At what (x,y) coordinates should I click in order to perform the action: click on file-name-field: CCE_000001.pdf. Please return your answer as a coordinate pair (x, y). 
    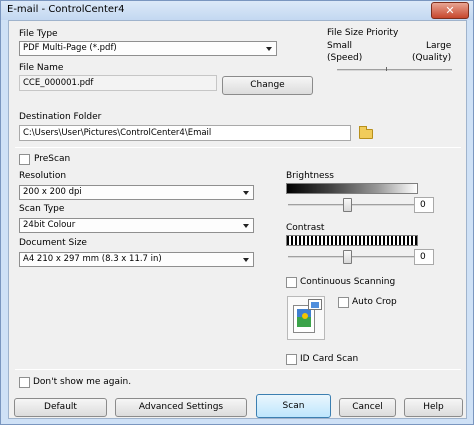
    Looking at the image, I should click on (118, 83).